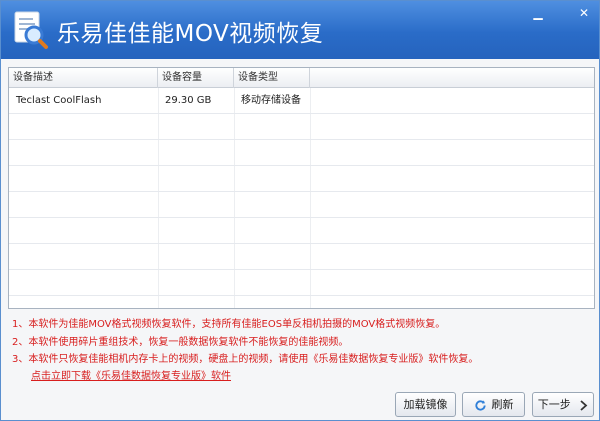  I want to click on load-image-label: 加载镜像, so click(425, 404).